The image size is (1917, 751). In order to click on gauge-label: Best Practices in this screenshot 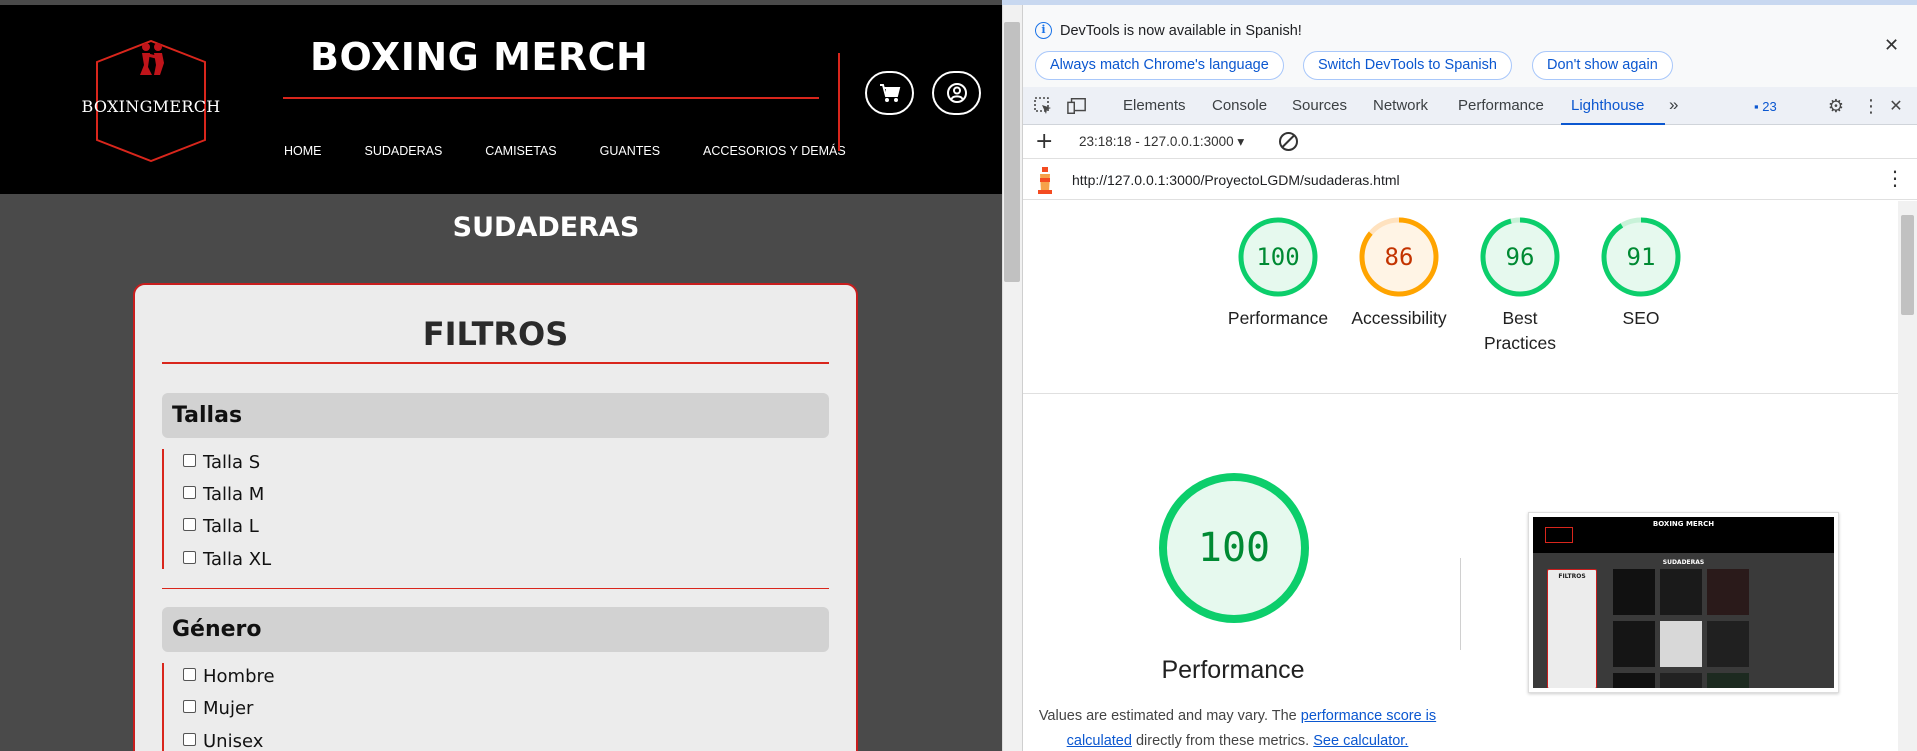, I will do `click(1520, 330)`.